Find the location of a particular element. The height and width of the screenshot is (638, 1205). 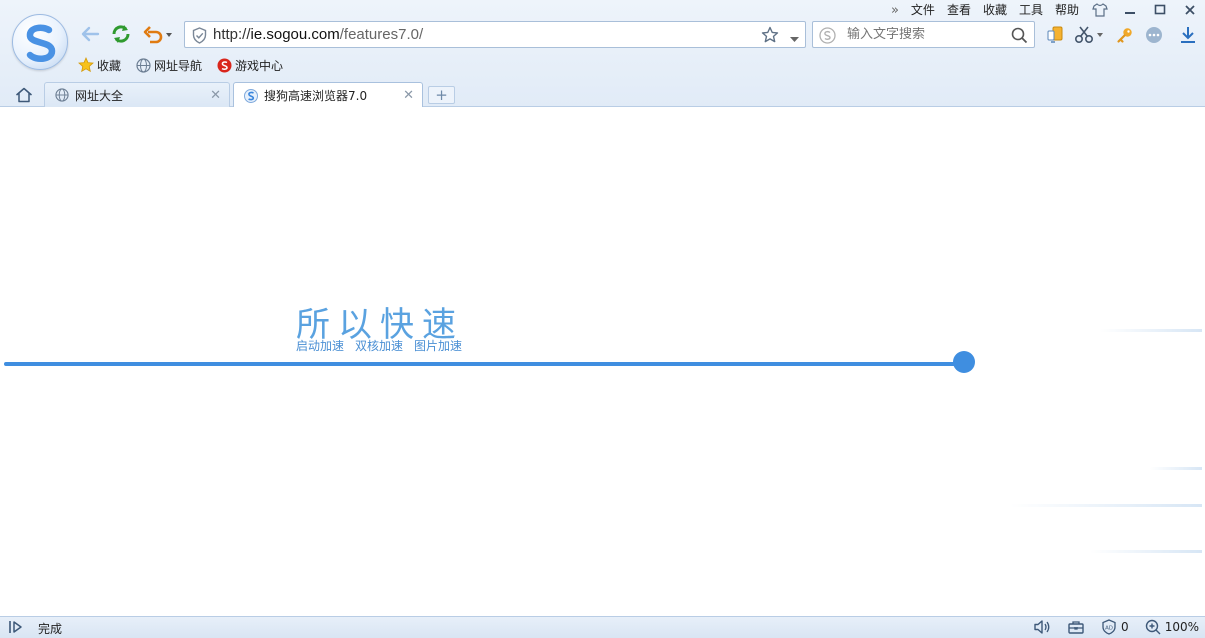

minimize-icon is located at coordinates (1130, 10).